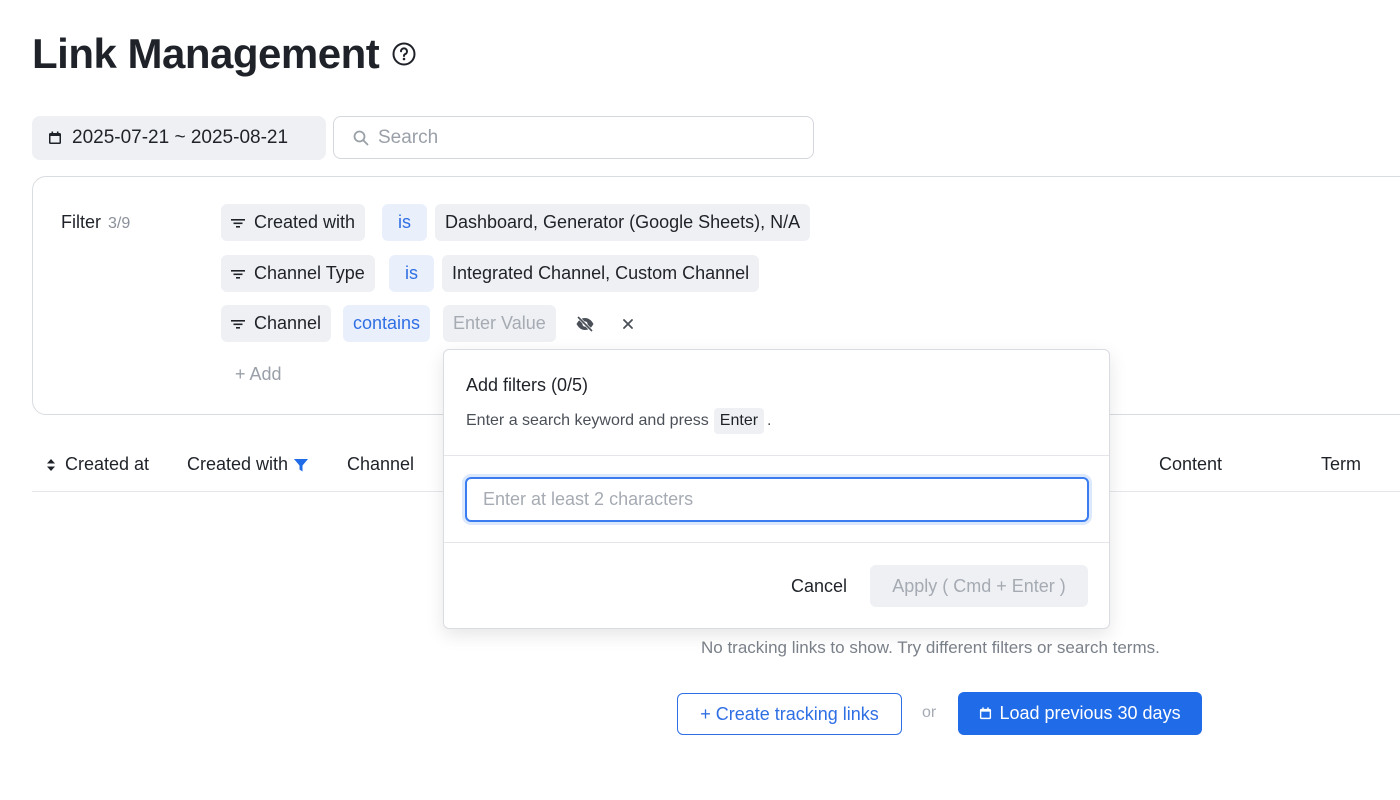 This screenshot has width=1400, height=800. I want to click on filter-field-label: Channel Type, so click(309, 273).